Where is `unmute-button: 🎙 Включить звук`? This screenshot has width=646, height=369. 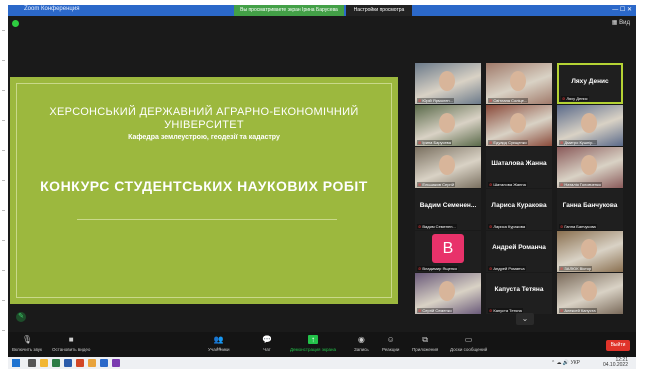 unmute-button: 🎙 Включить звук is located at coordinates (27, 343).